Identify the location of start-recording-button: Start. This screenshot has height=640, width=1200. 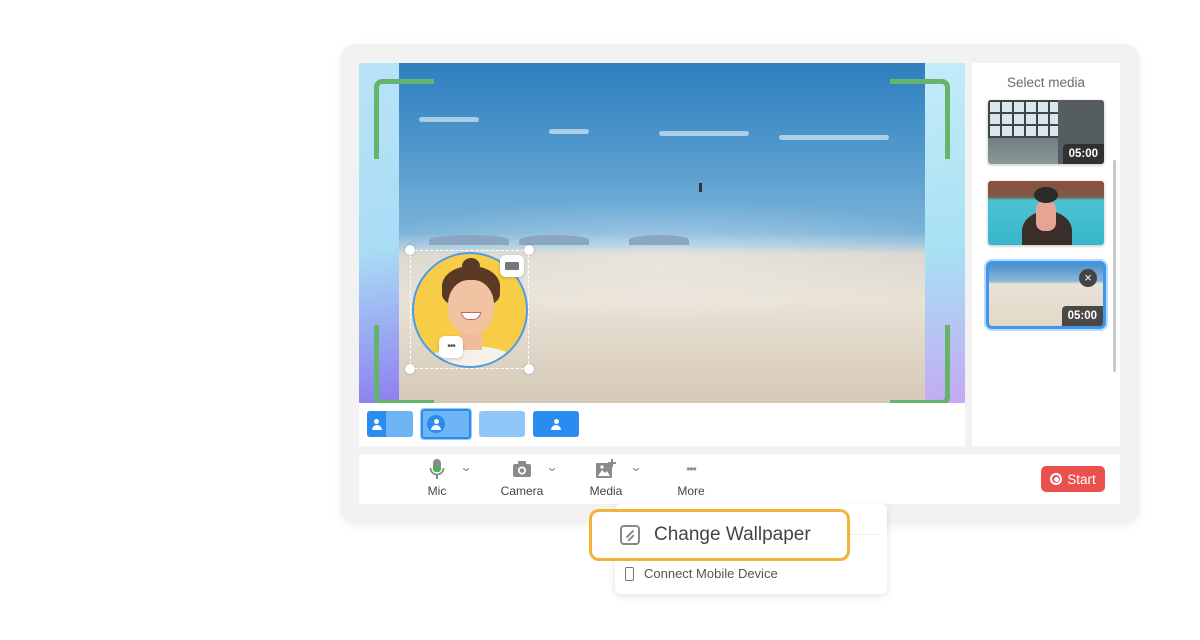
(1073, 479).